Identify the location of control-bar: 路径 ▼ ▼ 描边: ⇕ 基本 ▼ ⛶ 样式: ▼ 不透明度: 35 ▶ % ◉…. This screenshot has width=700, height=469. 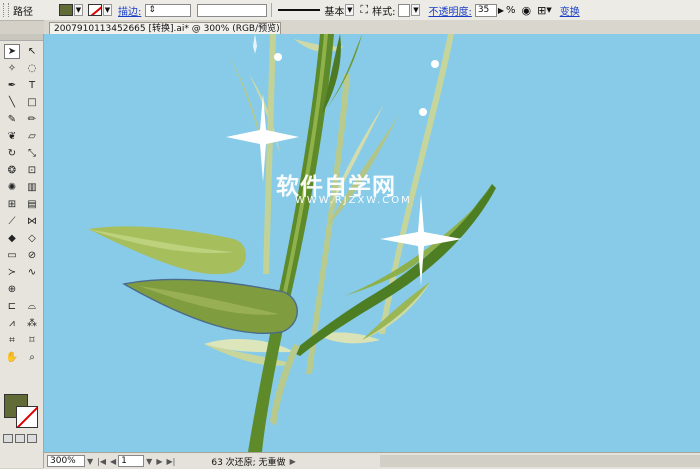
(350, 10).